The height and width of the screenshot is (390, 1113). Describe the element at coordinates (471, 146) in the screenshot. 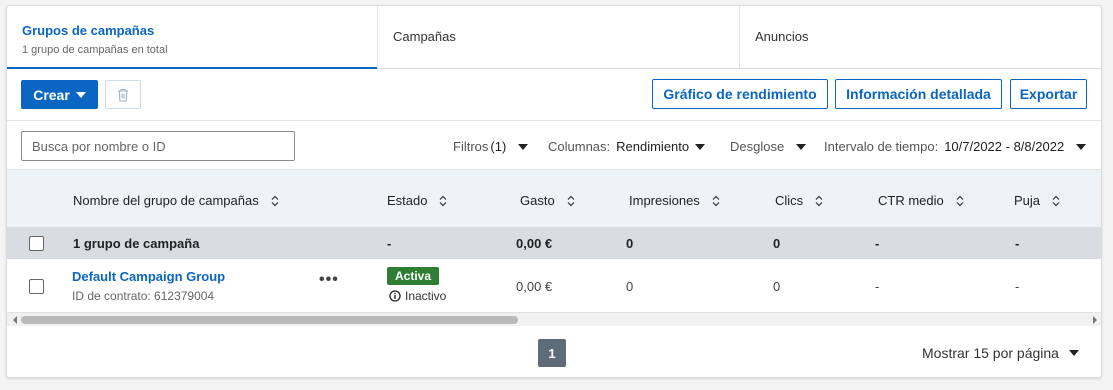

I see `filters-label: Filtros` at that location.